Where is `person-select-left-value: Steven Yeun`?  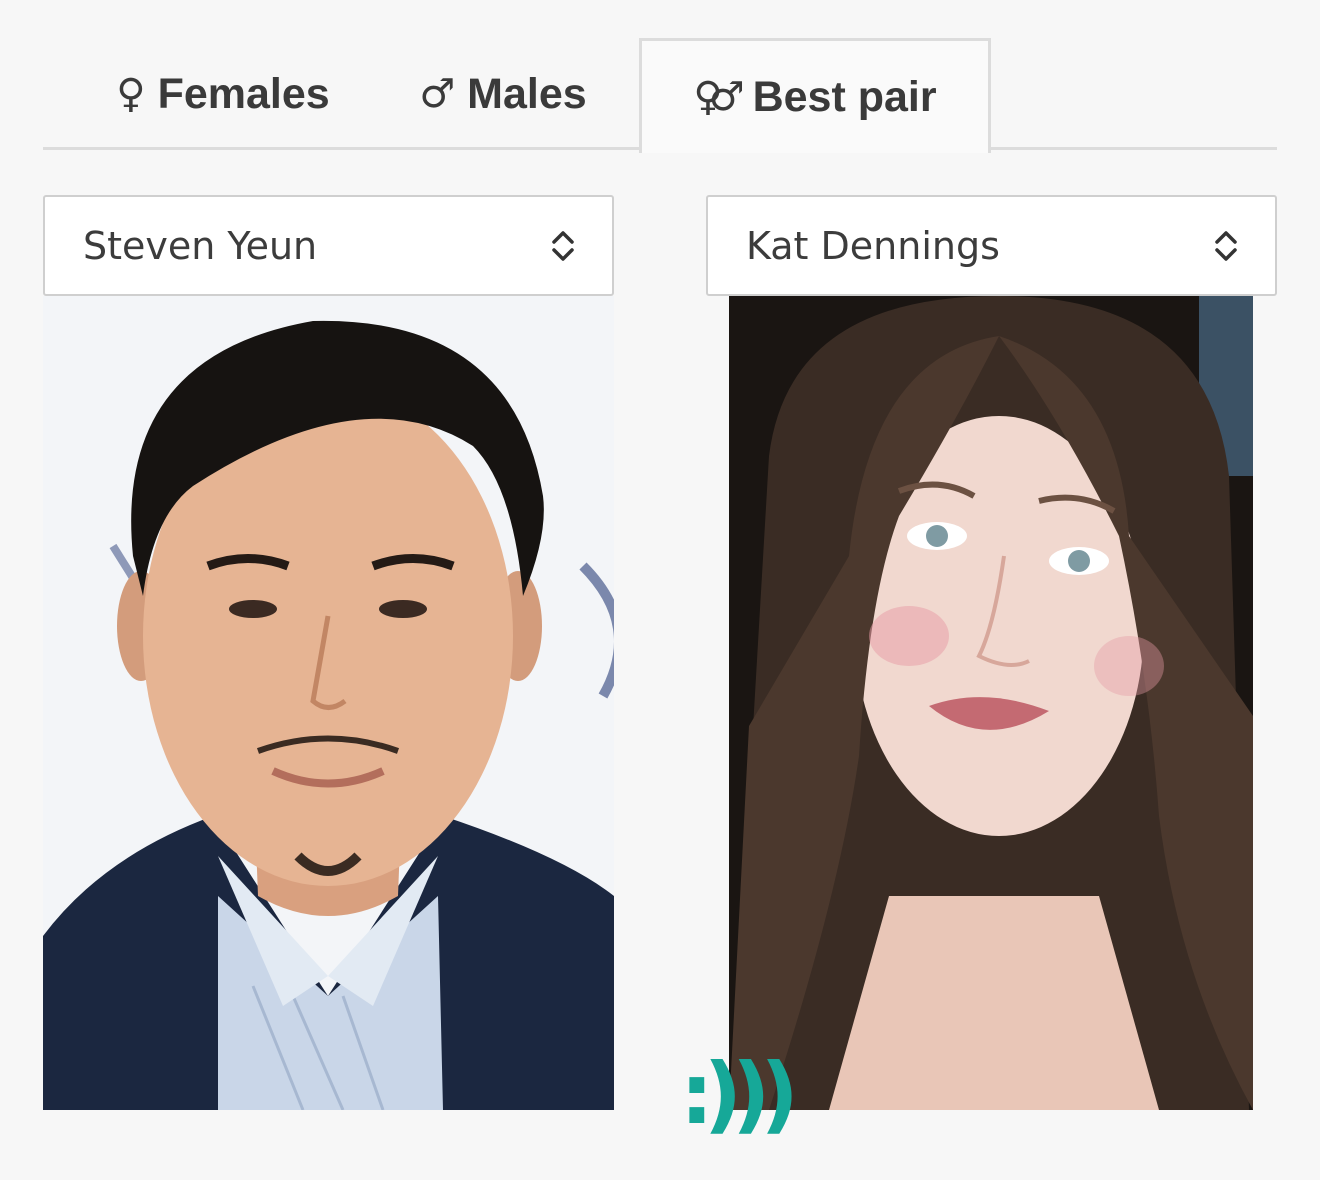
person-select-left-value: Steven Yeun is located at coordinates (200, 245).